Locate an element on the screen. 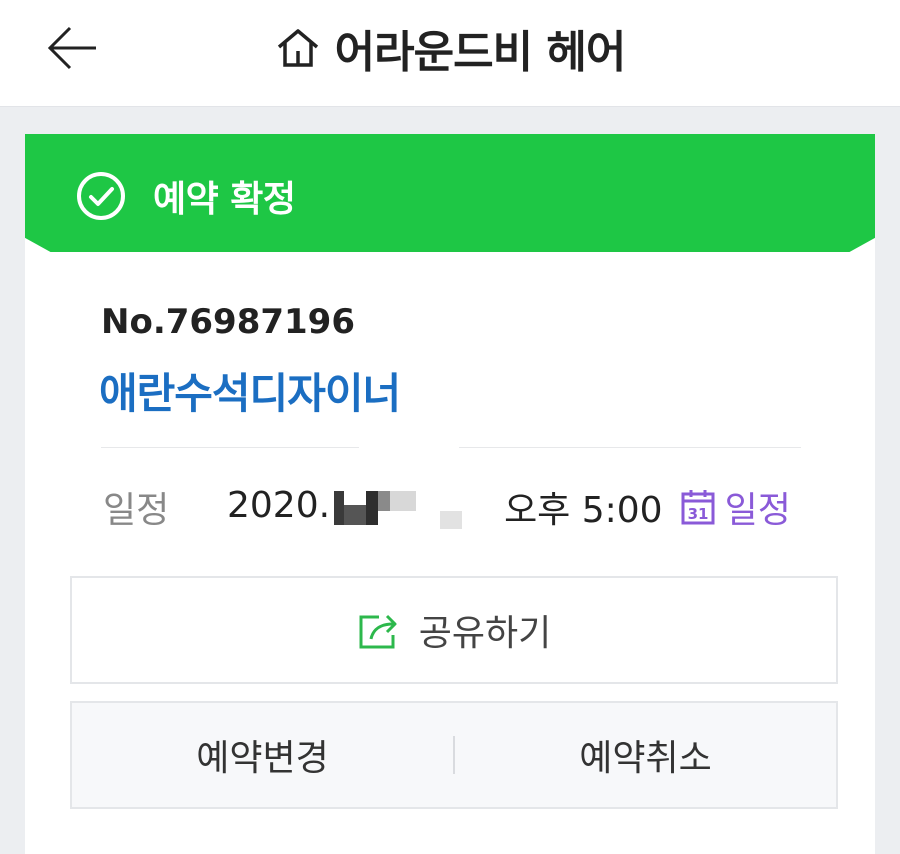  check-circle-icon is located at coordinates (101, 196).